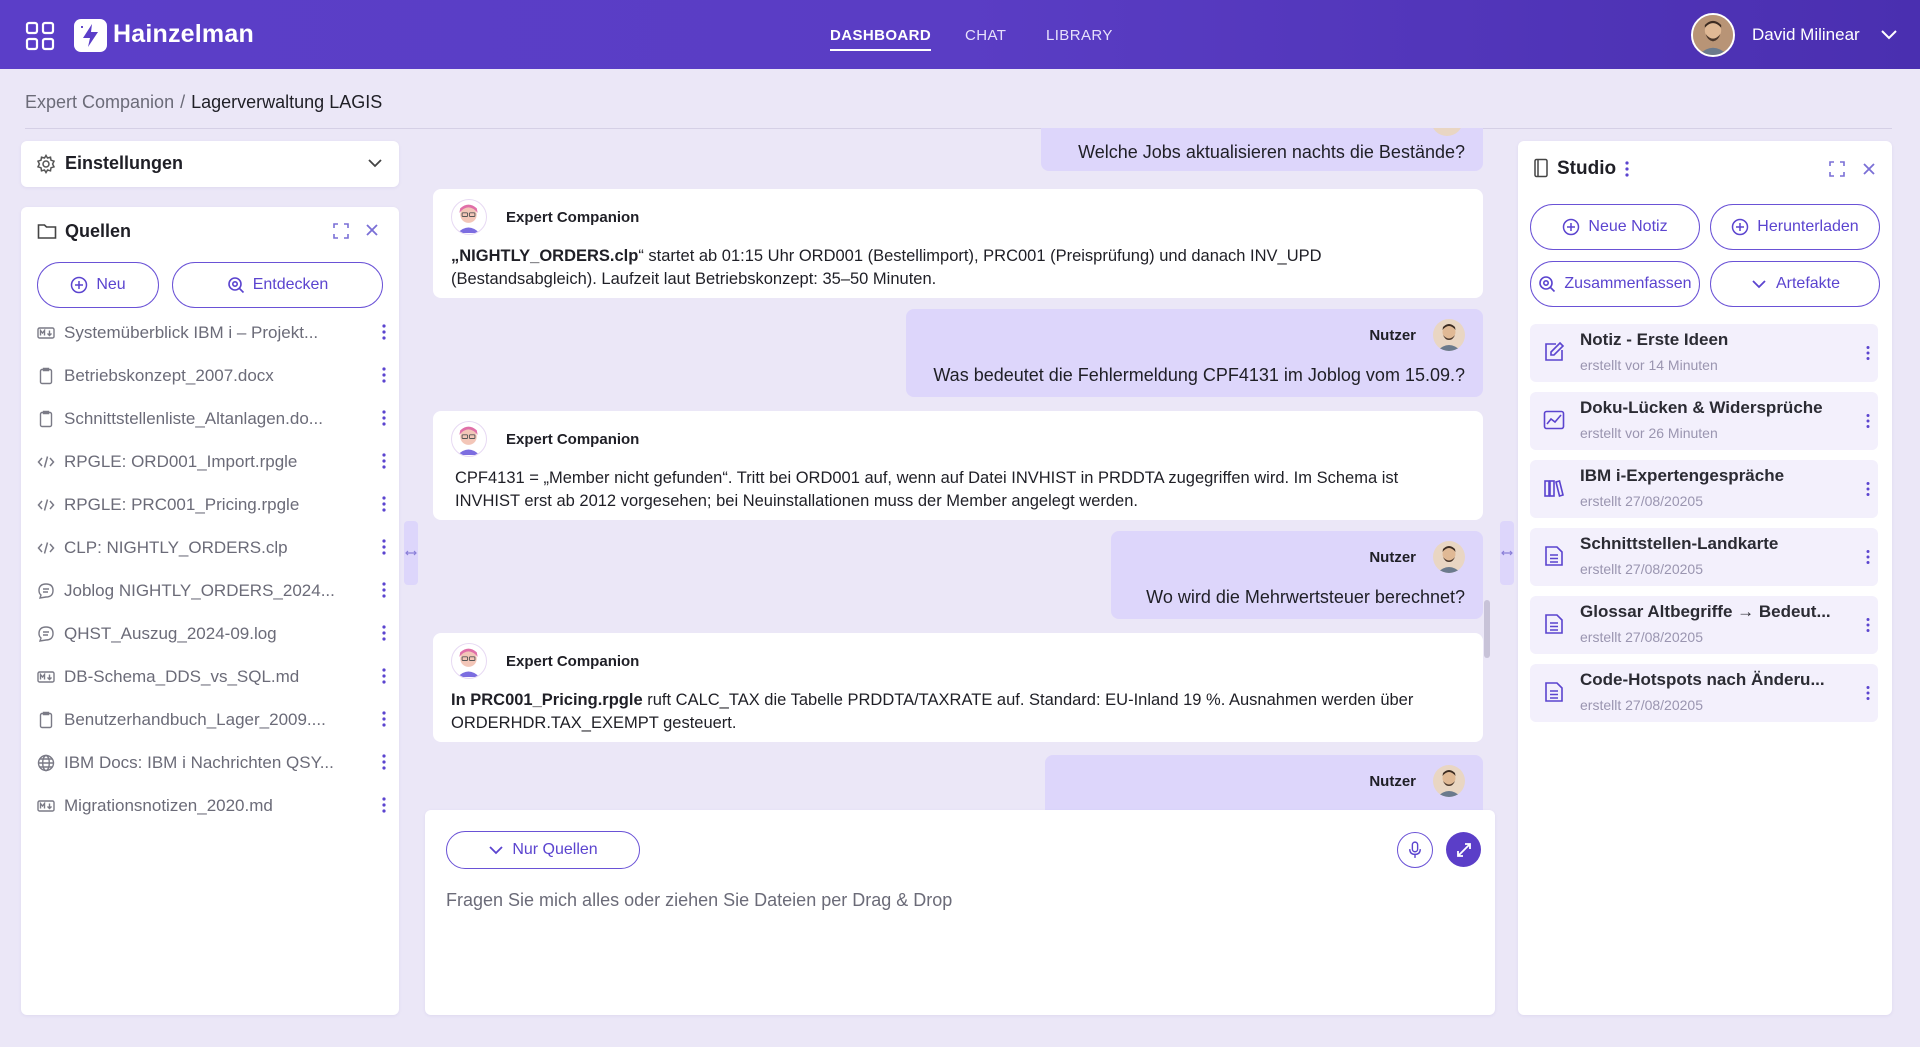  Describe the element at coordinates (555, 849) in the screenshot. I see `only-sources-label: Nur Quellen` at that location.